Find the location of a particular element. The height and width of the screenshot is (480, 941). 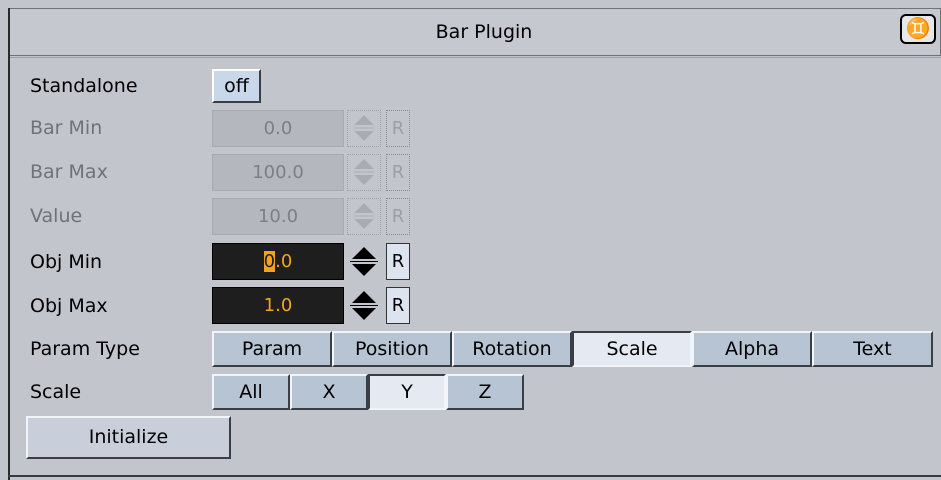

param-type-text: Text is located at coordinates (872, 349).